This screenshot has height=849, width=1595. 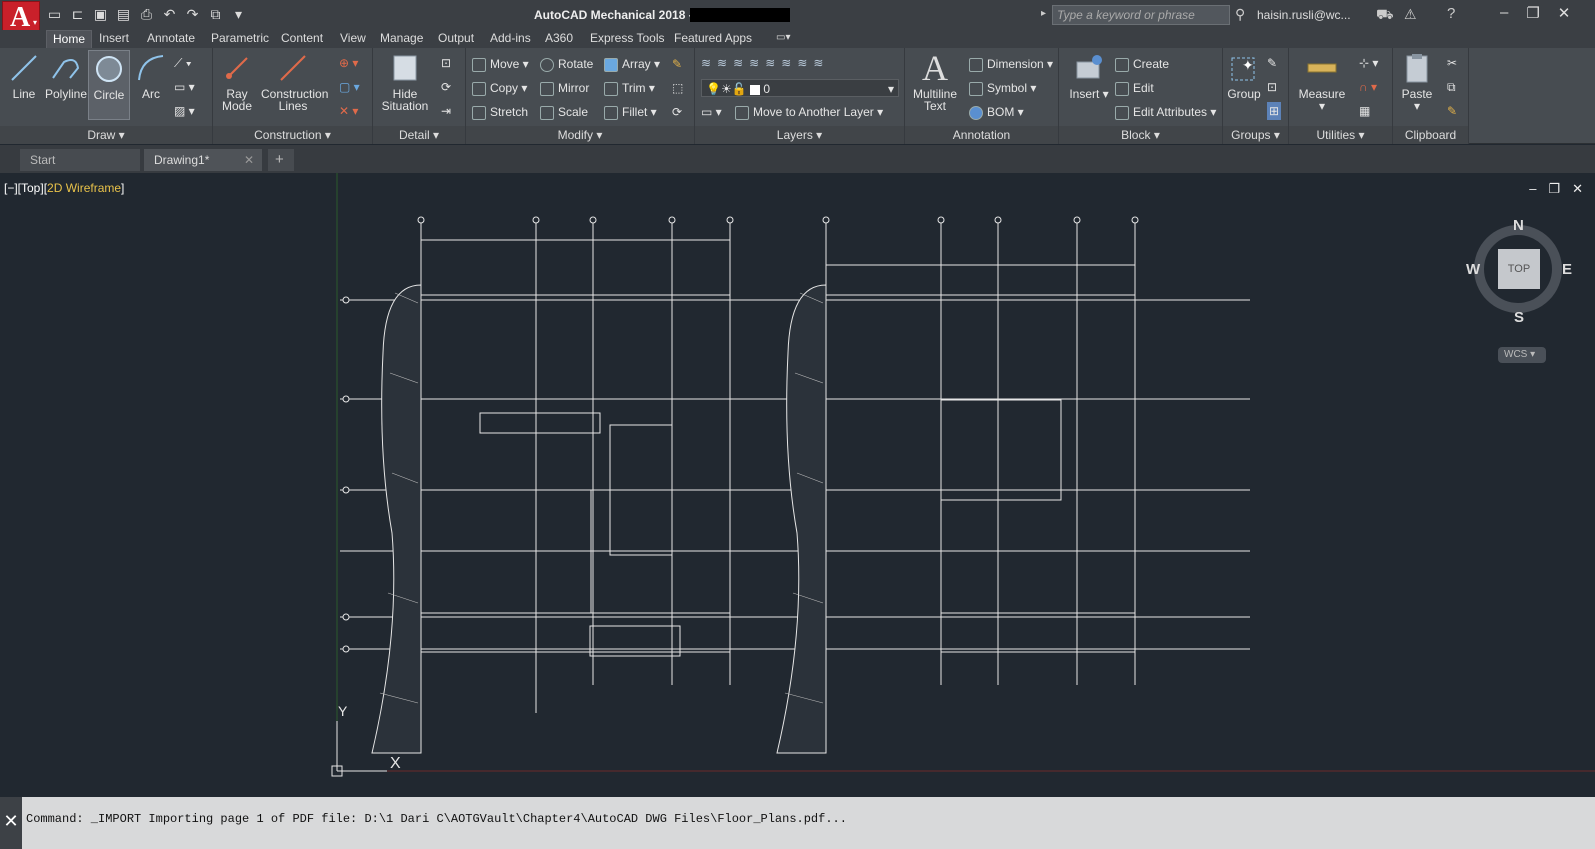 I want to click on workspace-icon: ⧉, so click(x=215, y=14).